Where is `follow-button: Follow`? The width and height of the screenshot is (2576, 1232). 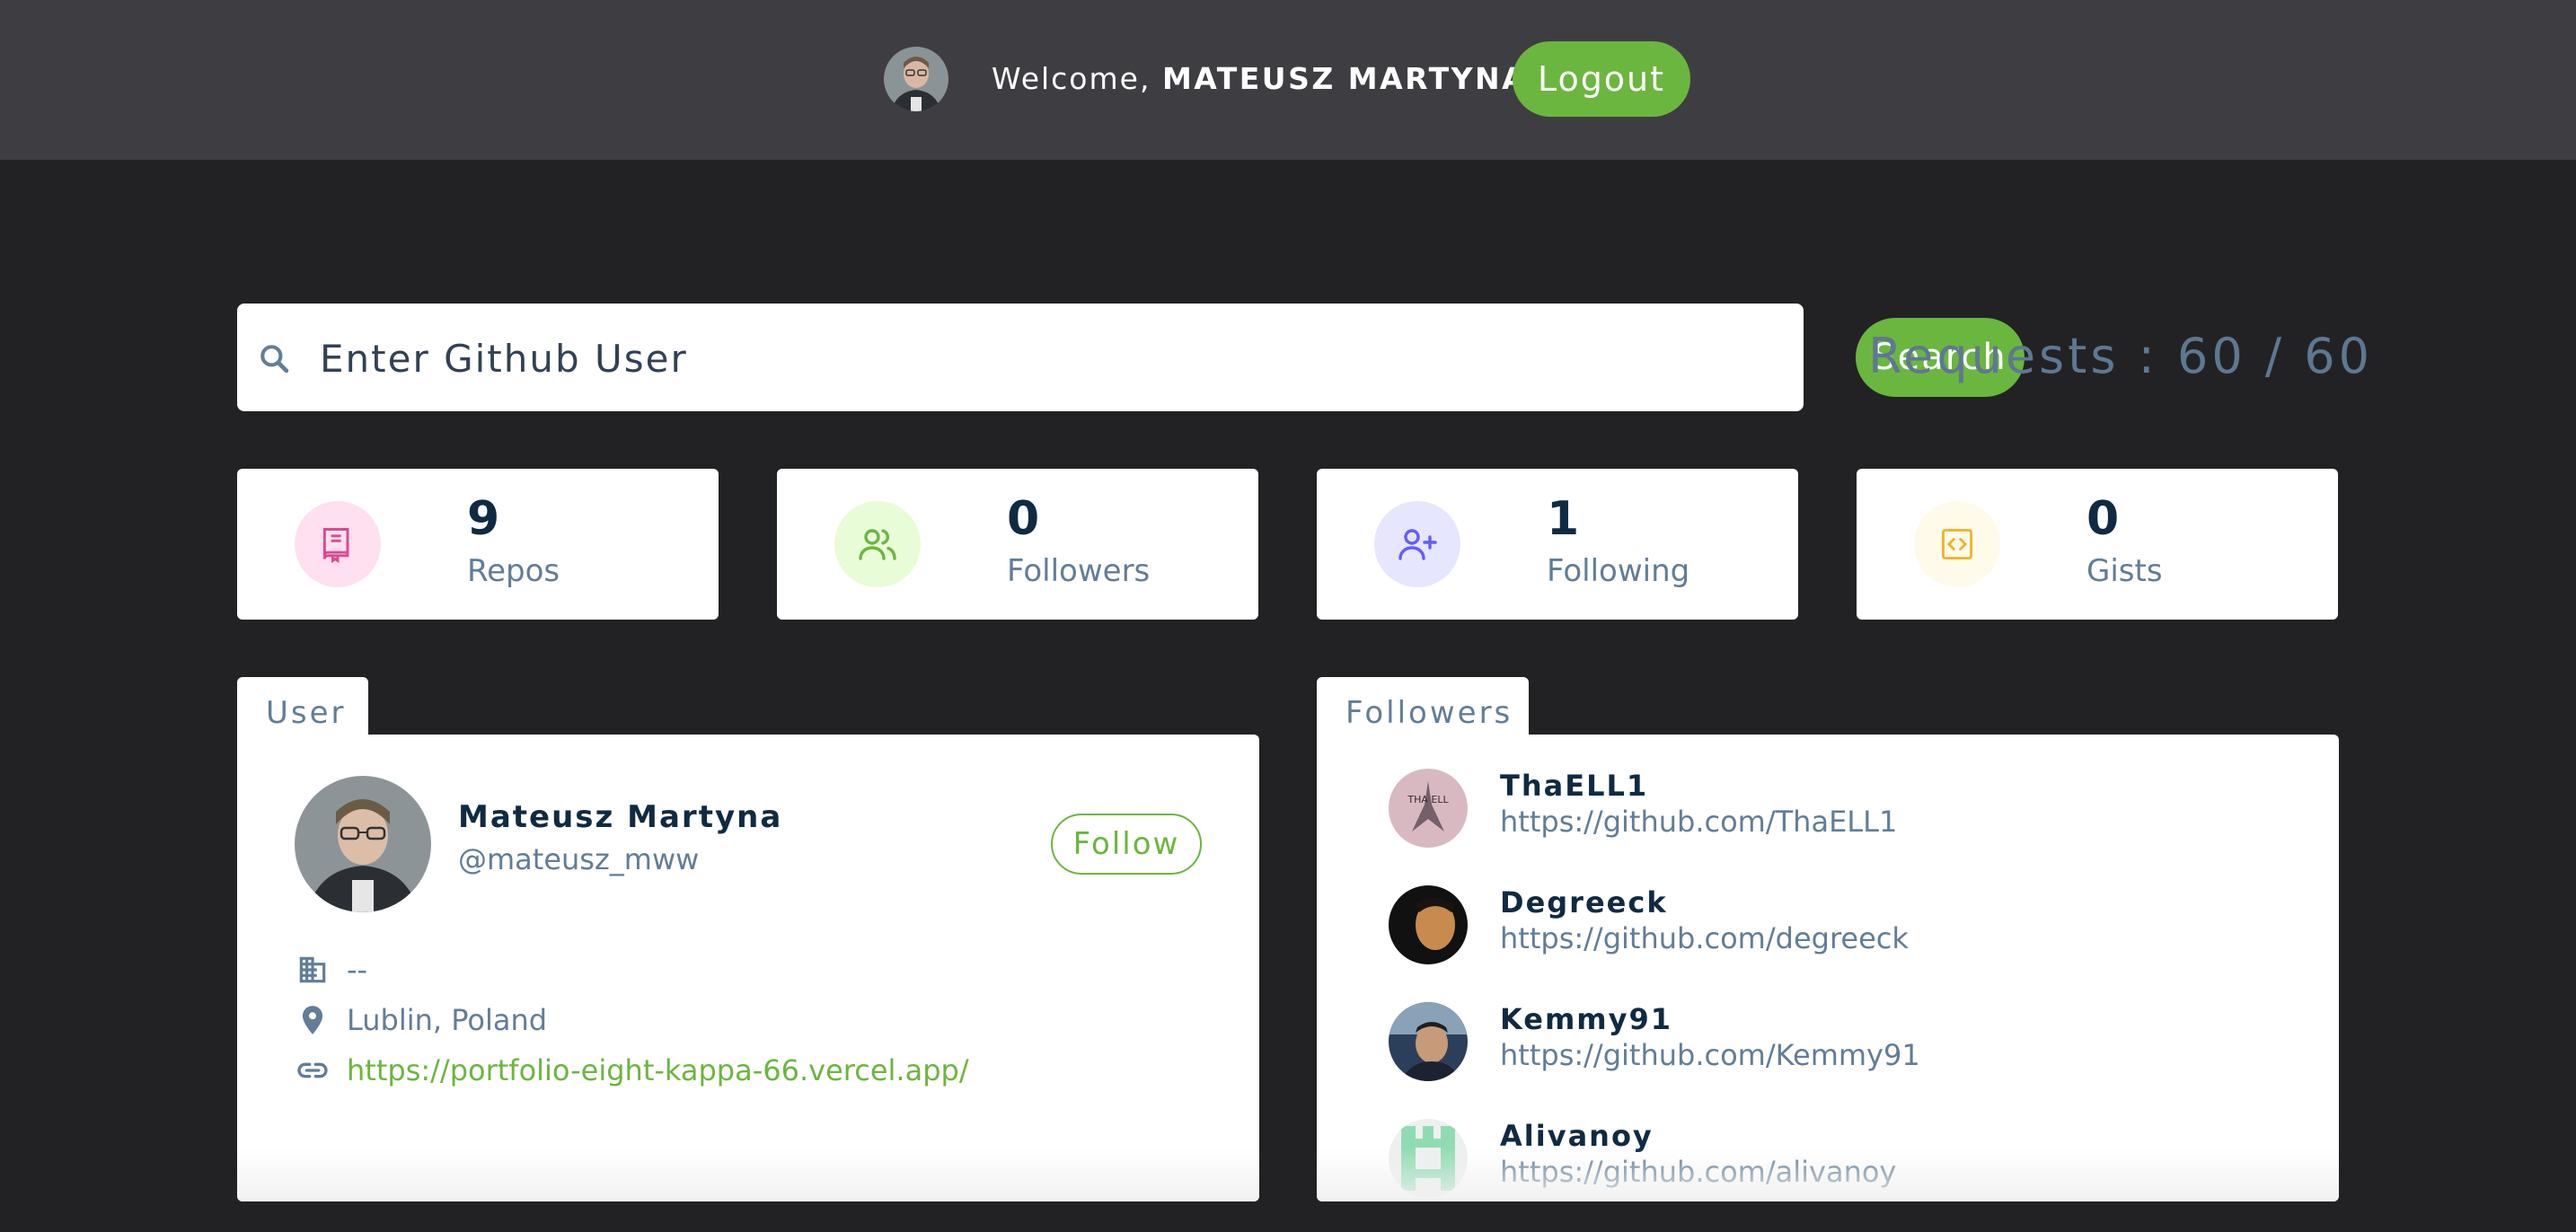 follow-button: Follow is located at coordinates (1126, 844).